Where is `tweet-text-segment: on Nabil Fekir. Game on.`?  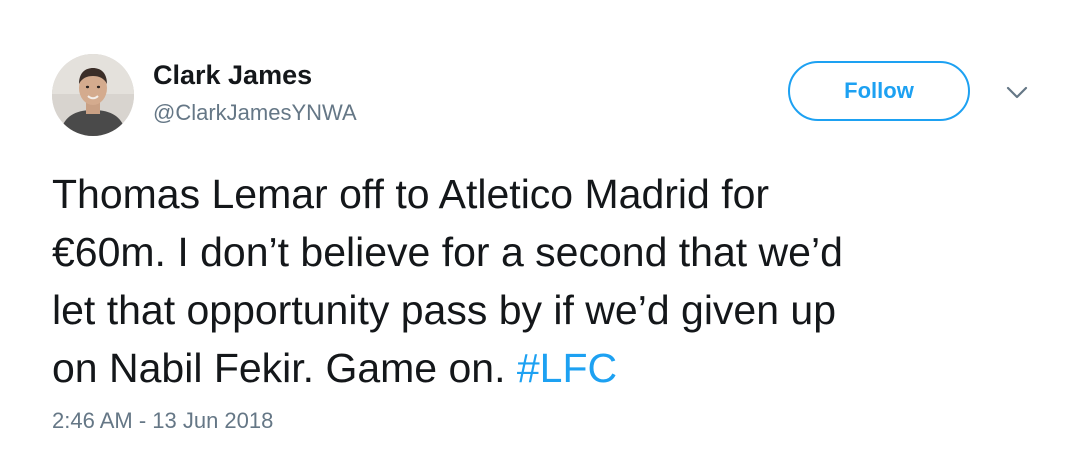 tweet-text-segment: on Nabil Fekir. Game on. is located at coordinates (284, 368).